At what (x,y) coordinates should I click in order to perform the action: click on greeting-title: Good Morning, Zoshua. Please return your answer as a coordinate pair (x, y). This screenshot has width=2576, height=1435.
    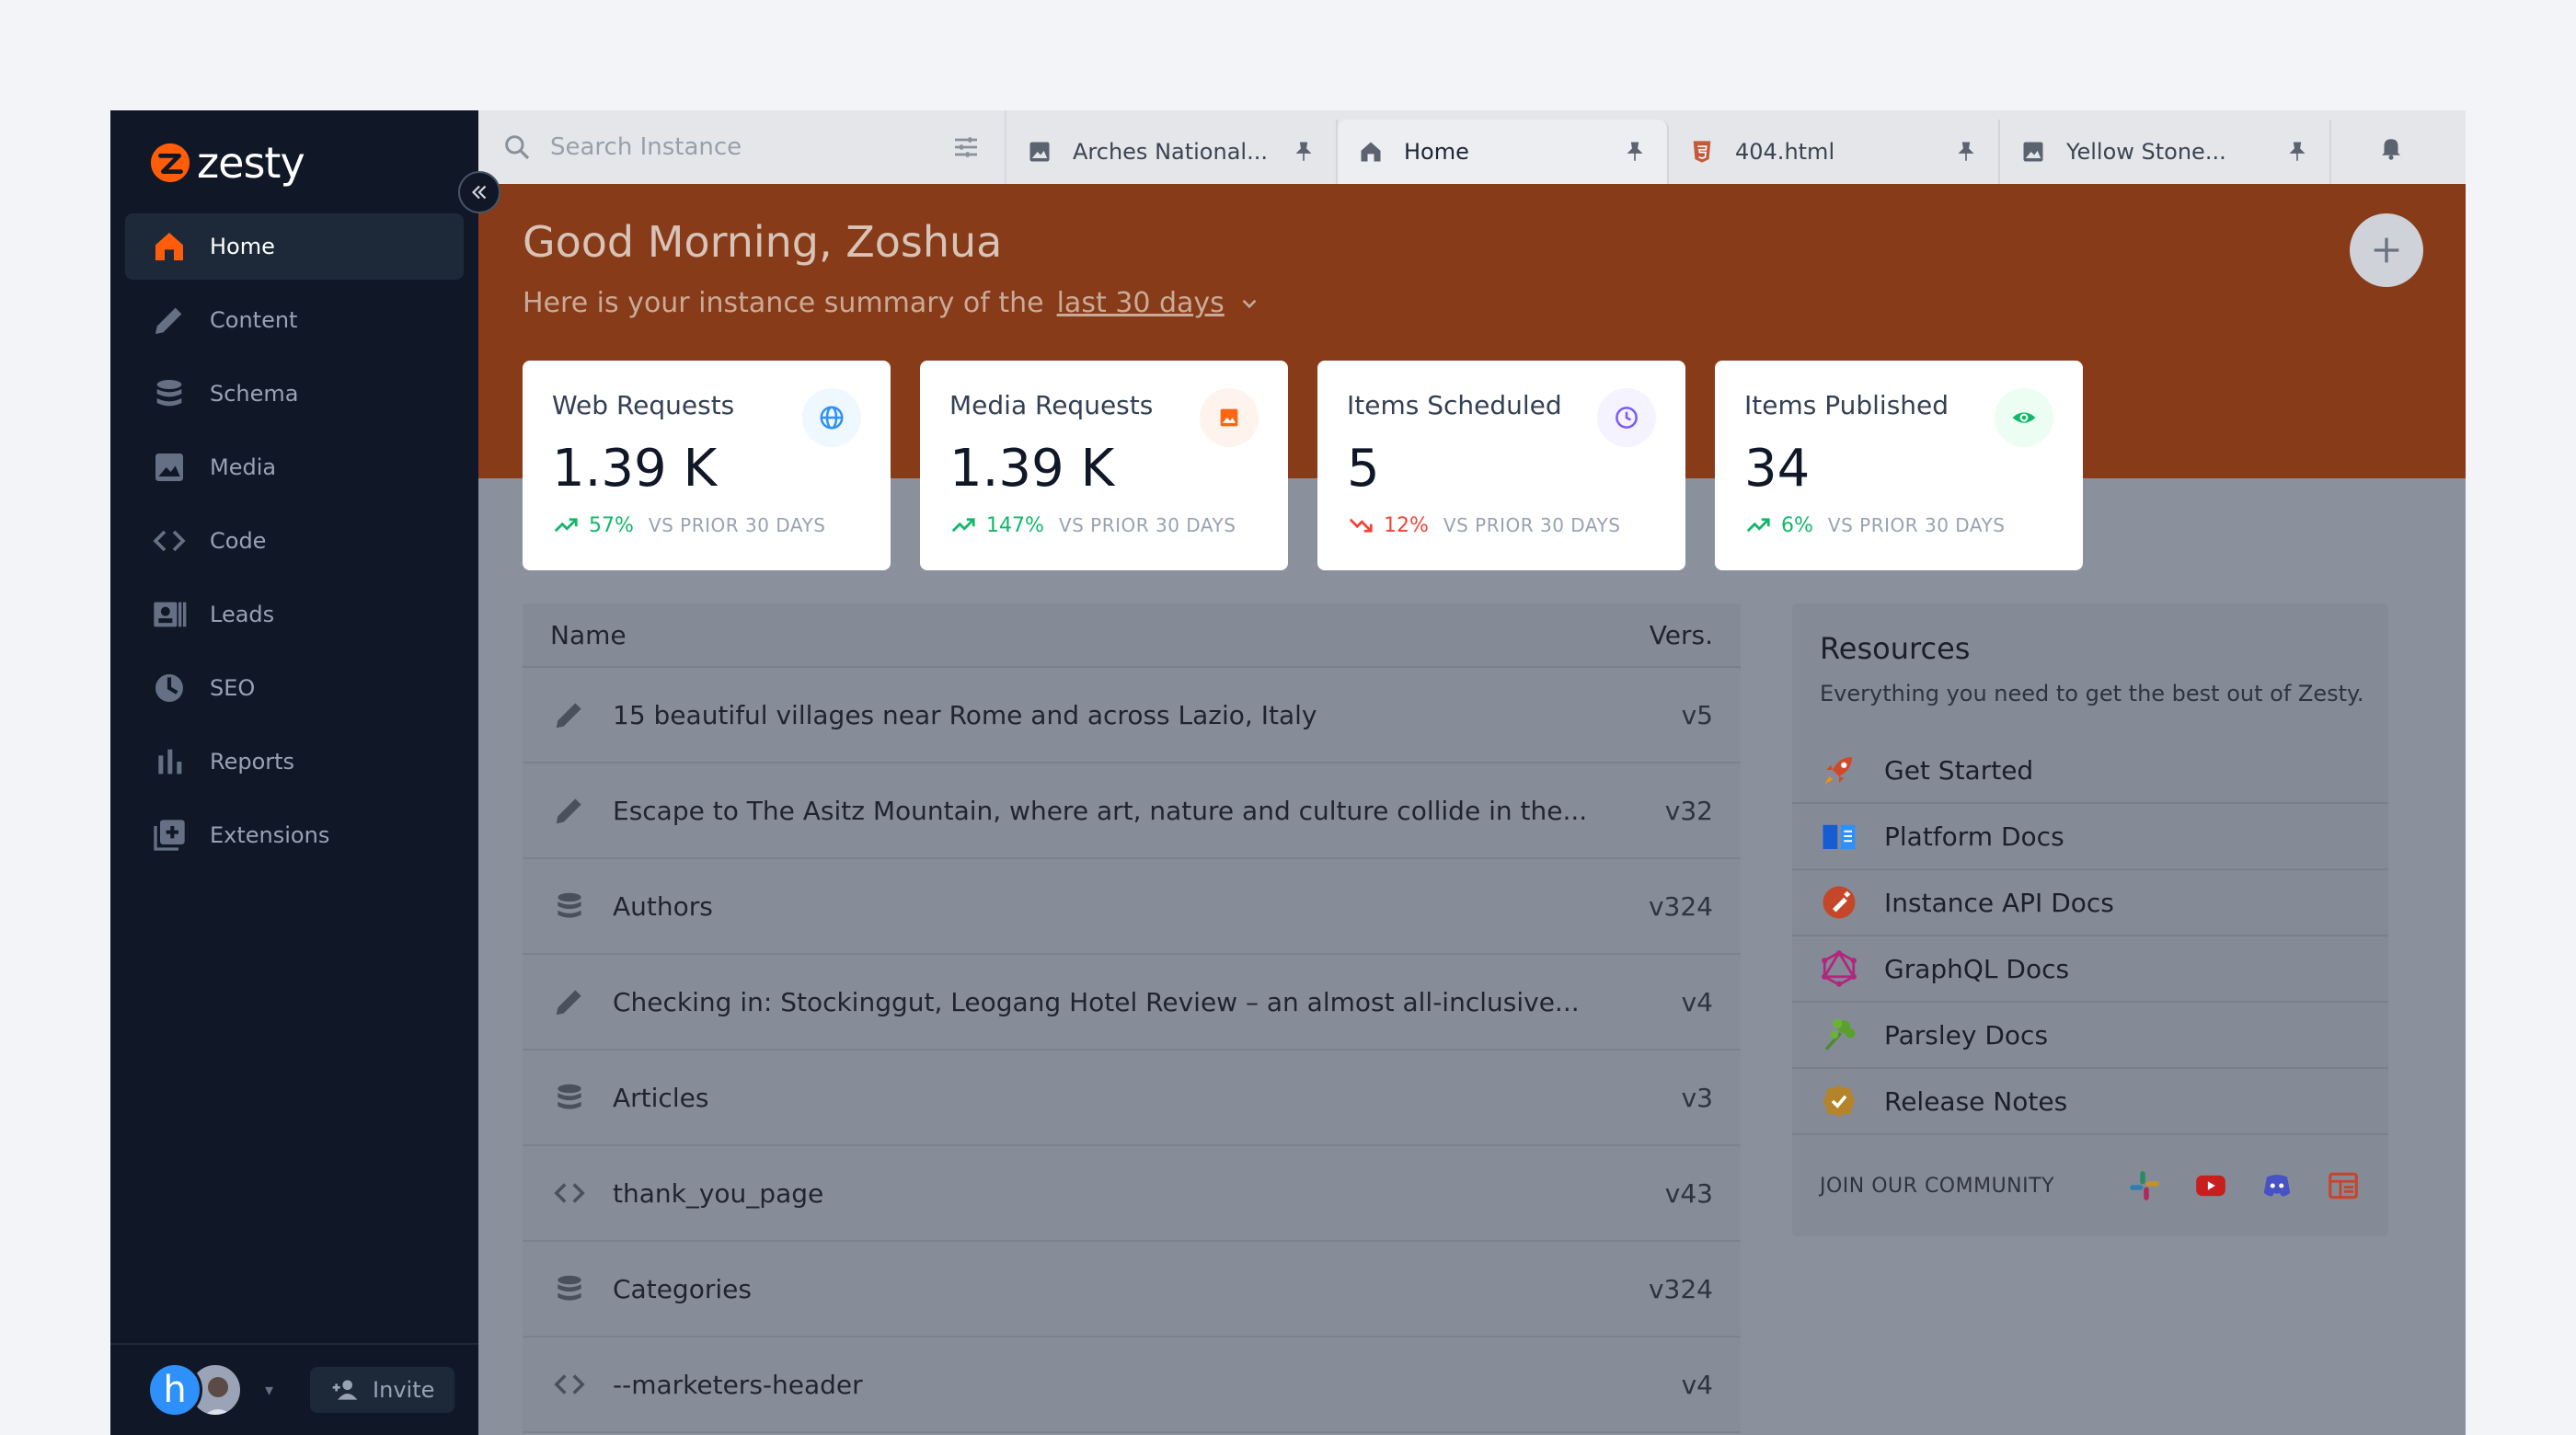
    Looking at the image, I should click on (763, 242).